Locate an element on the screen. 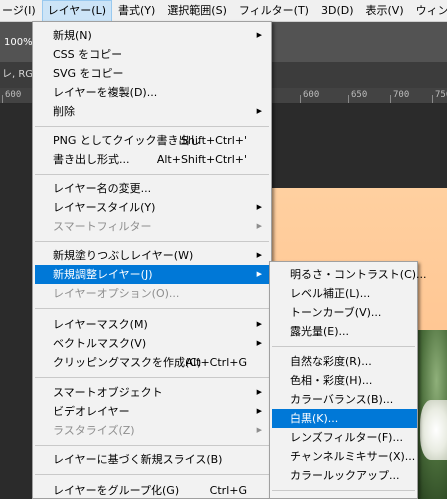 This screenshot has width=447, height=499. menu-item-label: ビデオレイヤー is located at coordinates (91, 411).